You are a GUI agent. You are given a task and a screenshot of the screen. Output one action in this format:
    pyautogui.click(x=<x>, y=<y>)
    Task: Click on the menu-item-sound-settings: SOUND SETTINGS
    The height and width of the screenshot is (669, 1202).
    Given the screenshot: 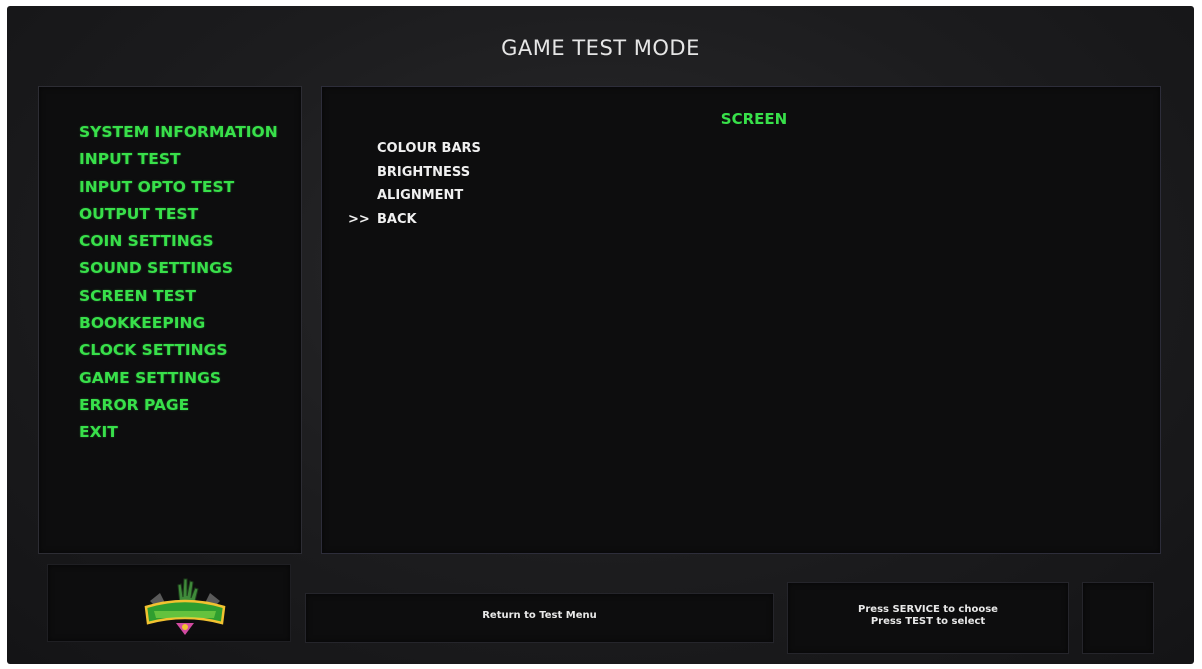 What is the action you would take?
    pyautogui.click(x=178, y=268)
    